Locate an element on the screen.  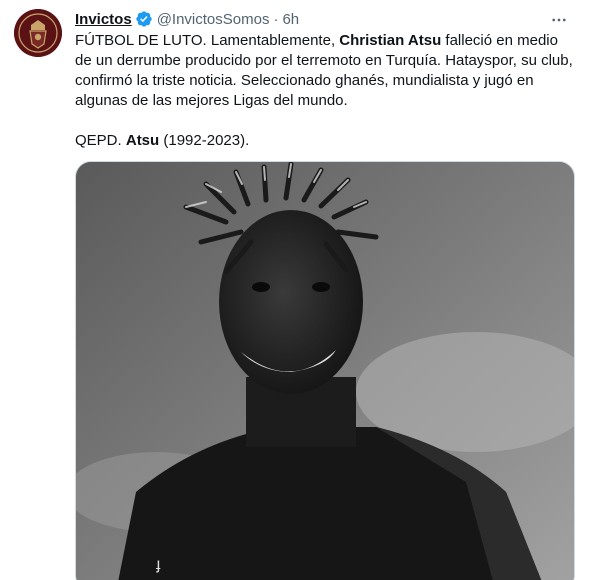
invictos-logo-icon is located at coordinates (38, 33).